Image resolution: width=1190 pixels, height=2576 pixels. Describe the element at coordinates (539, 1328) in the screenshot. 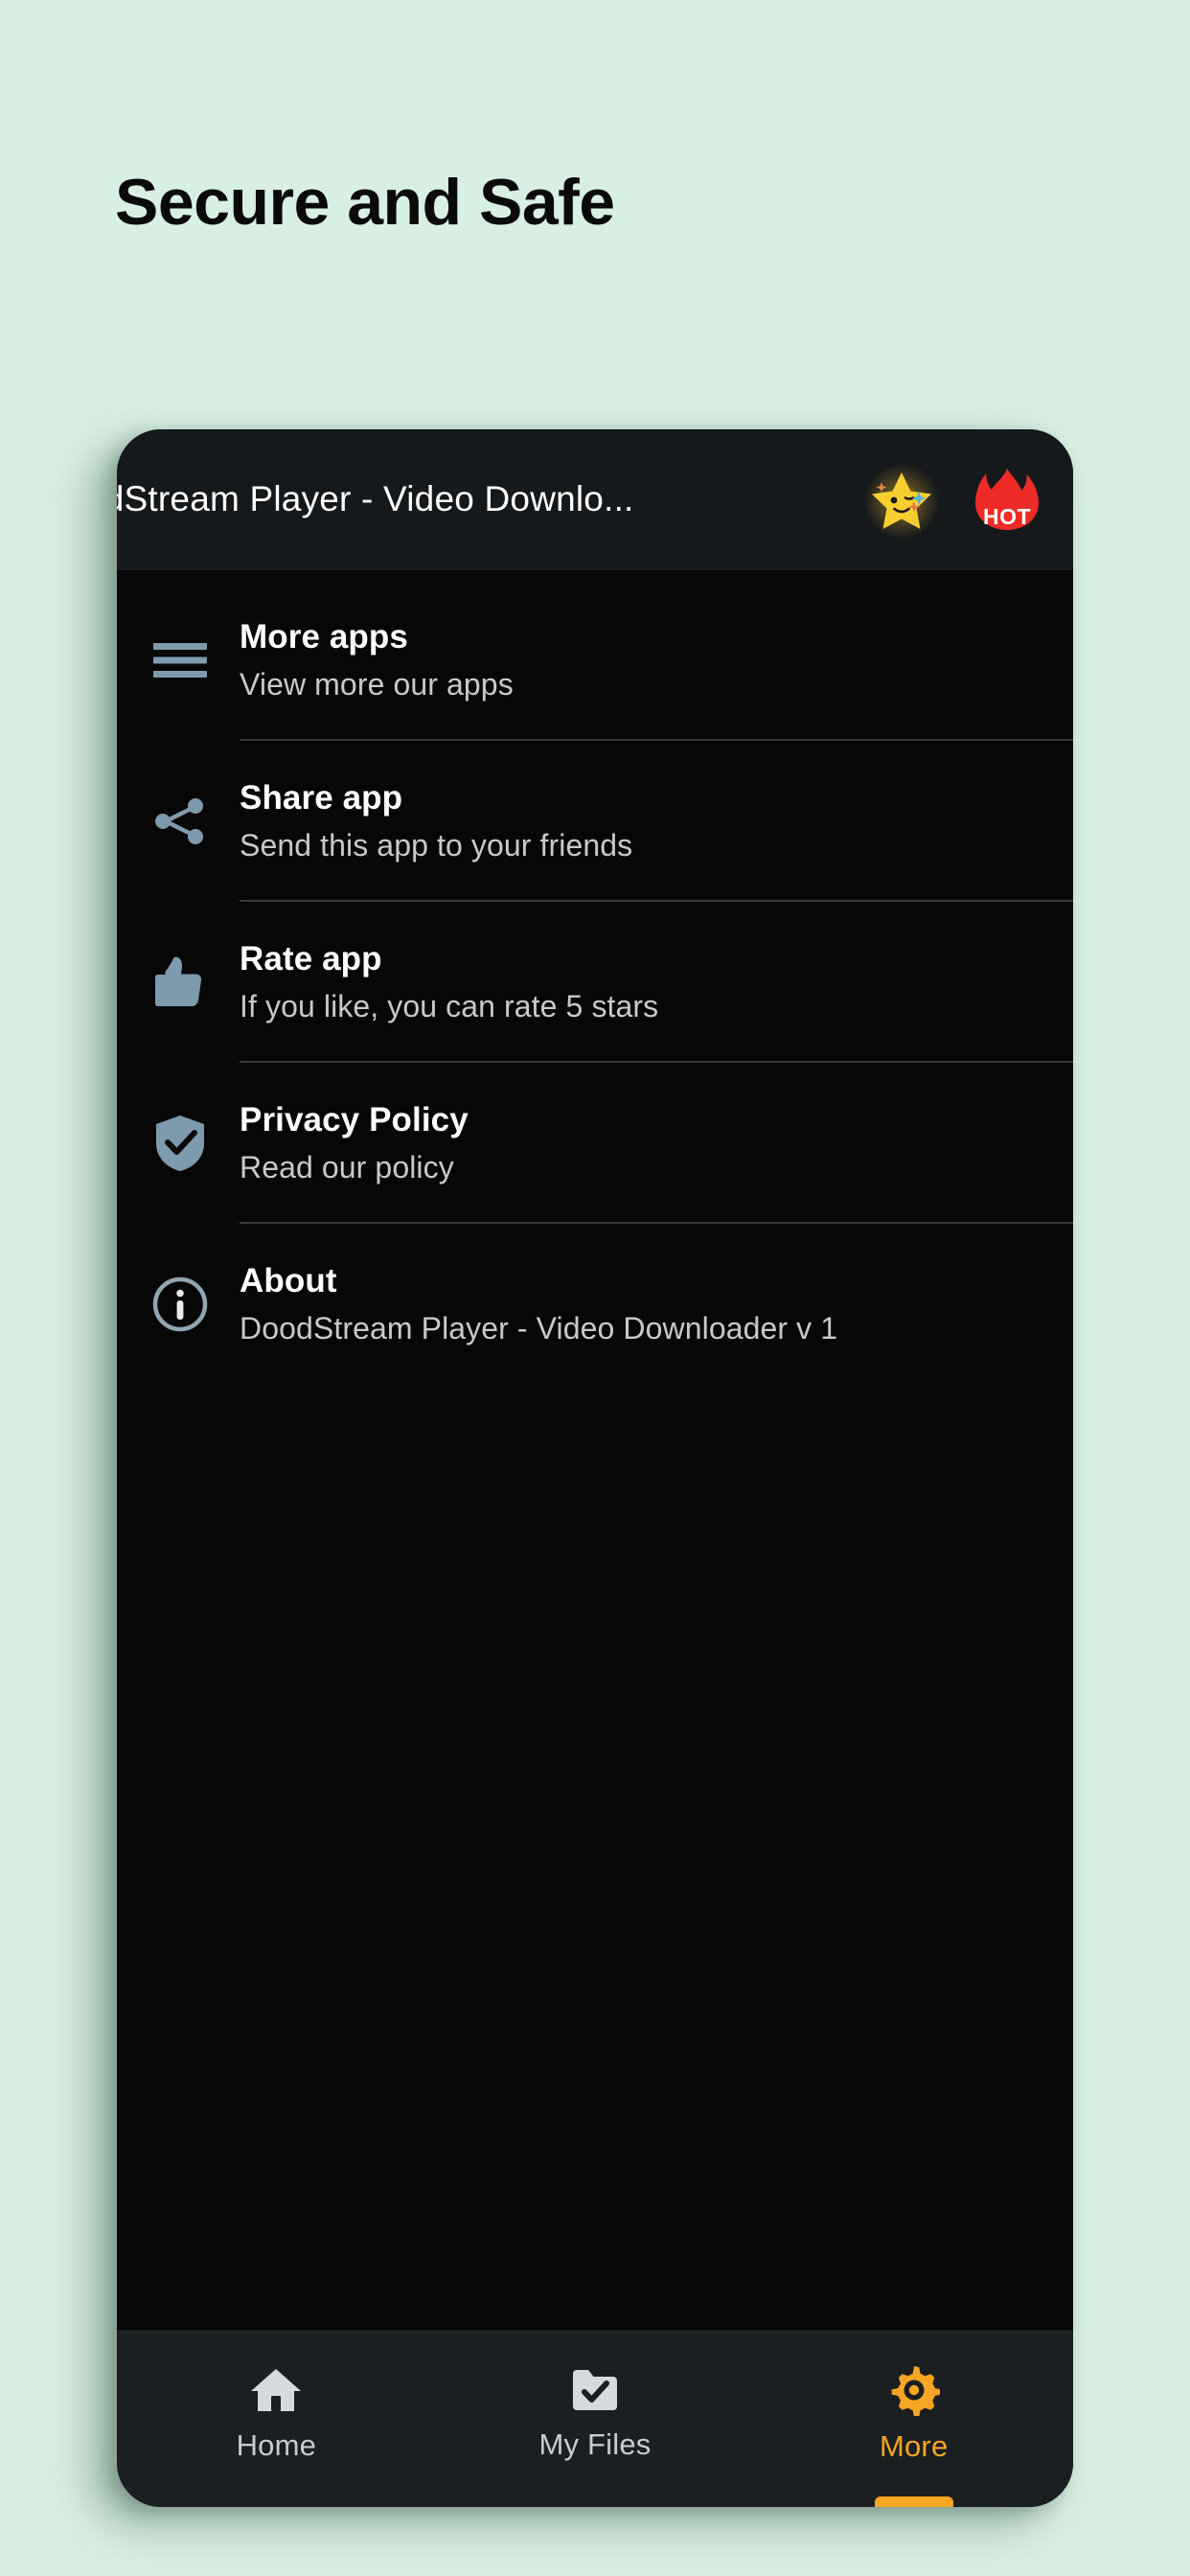

I see `menu-item-subtitle: DoodStream Player - Video Downloader v 1` at that location.